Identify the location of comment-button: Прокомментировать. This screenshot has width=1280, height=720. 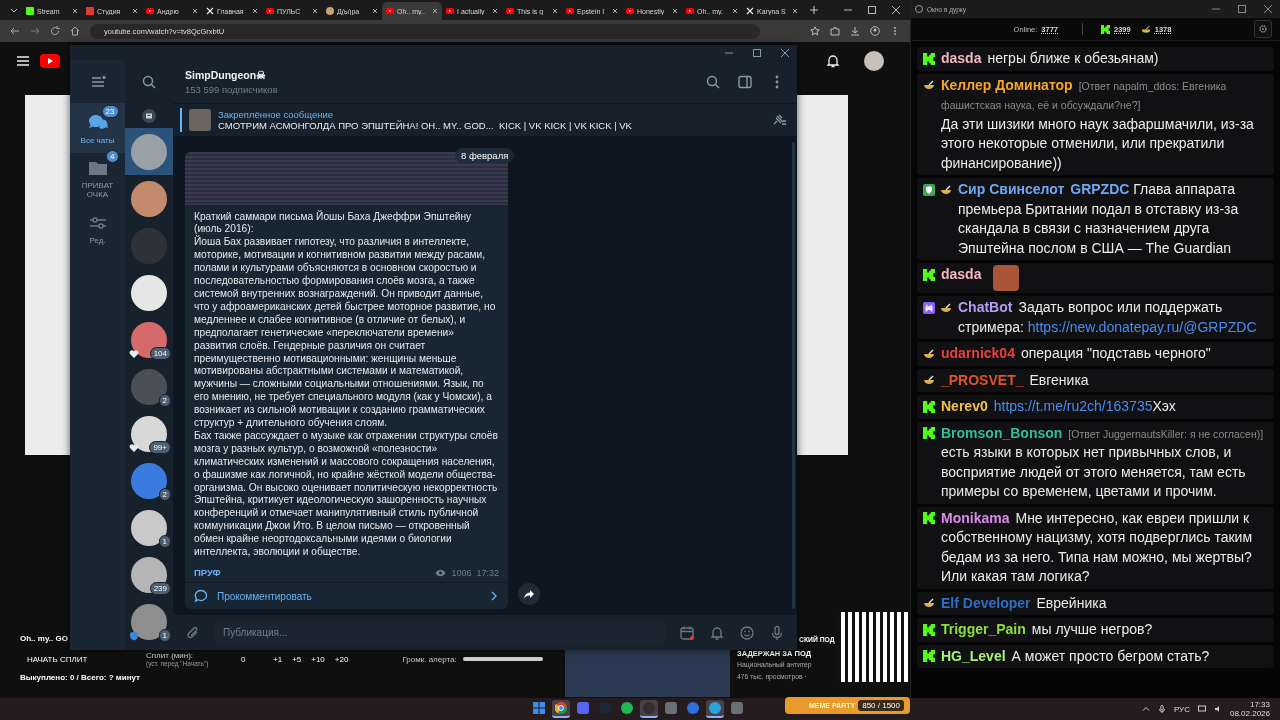
(346, 595).